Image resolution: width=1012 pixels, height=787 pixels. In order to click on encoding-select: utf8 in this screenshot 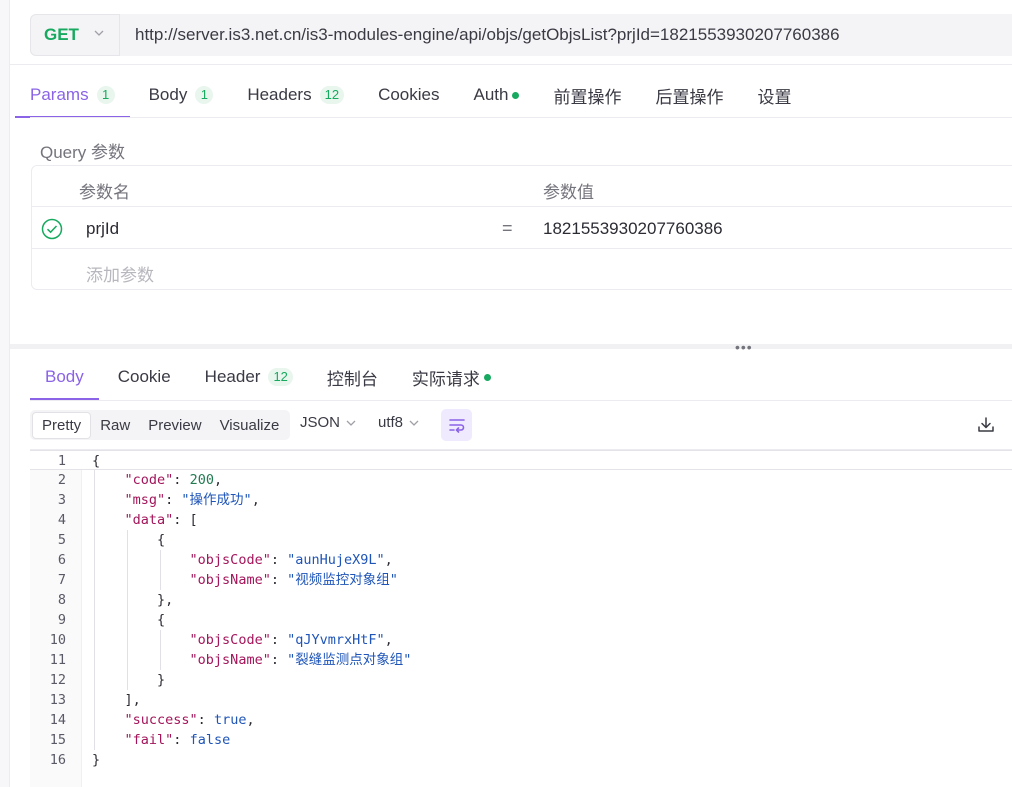, I will do `click(399, 422)`.